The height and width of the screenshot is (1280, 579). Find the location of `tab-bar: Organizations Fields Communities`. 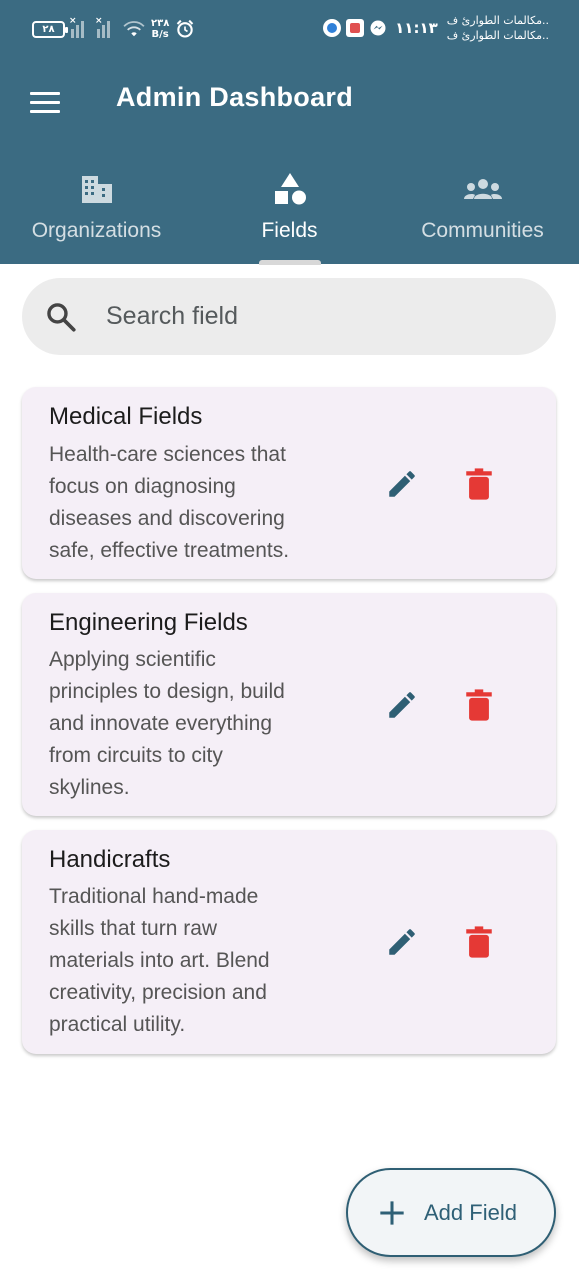

tab-bar: Organizations Fields Communities is located at coordinates (289, 212).